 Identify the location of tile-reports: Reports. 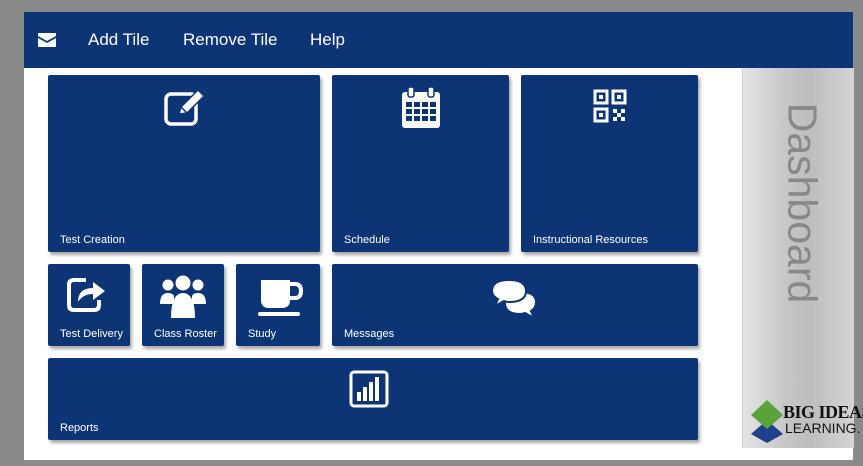
(373, 399).